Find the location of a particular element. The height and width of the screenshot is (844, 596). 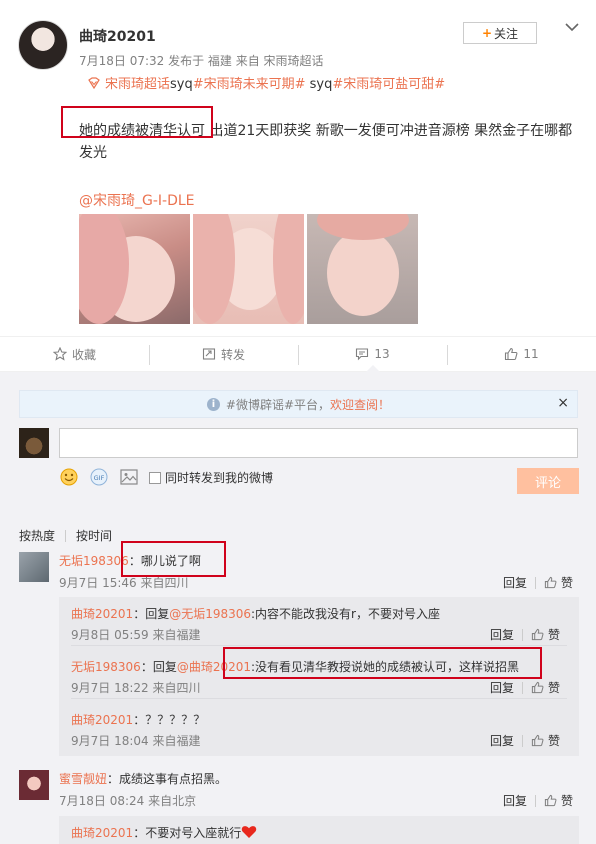

close-icon: × is located at coordinates (563, 403).